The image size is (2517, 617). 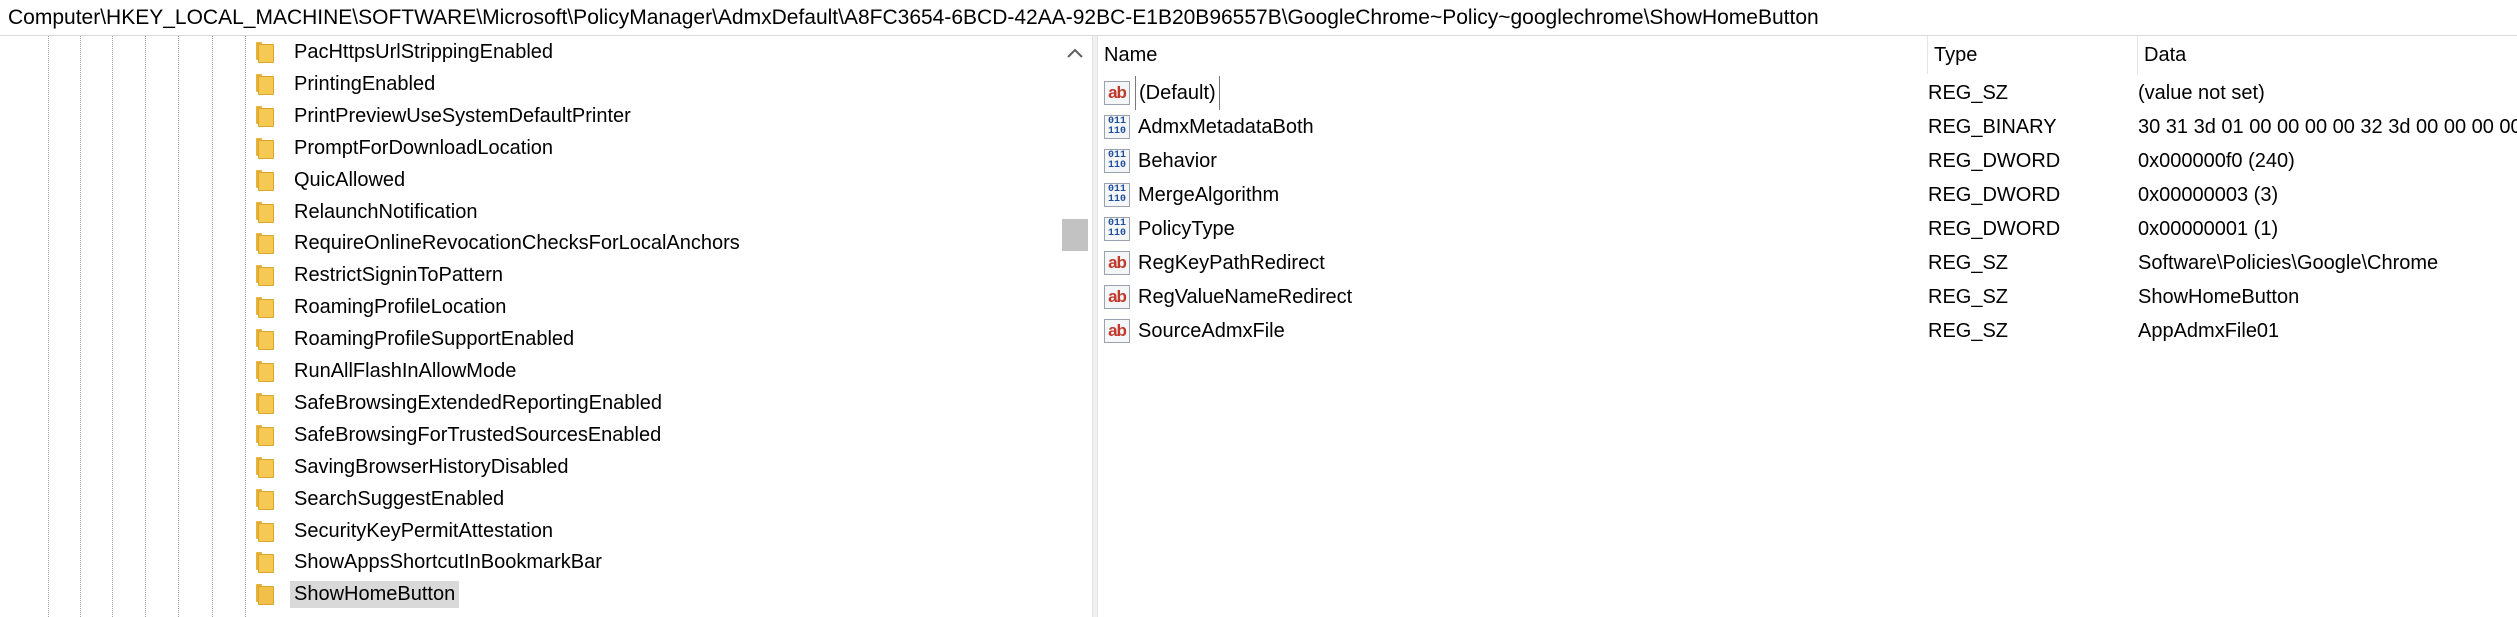 I want to click on value-name-cell: 011 110 PolicyType, so click(x=1514, y=229).